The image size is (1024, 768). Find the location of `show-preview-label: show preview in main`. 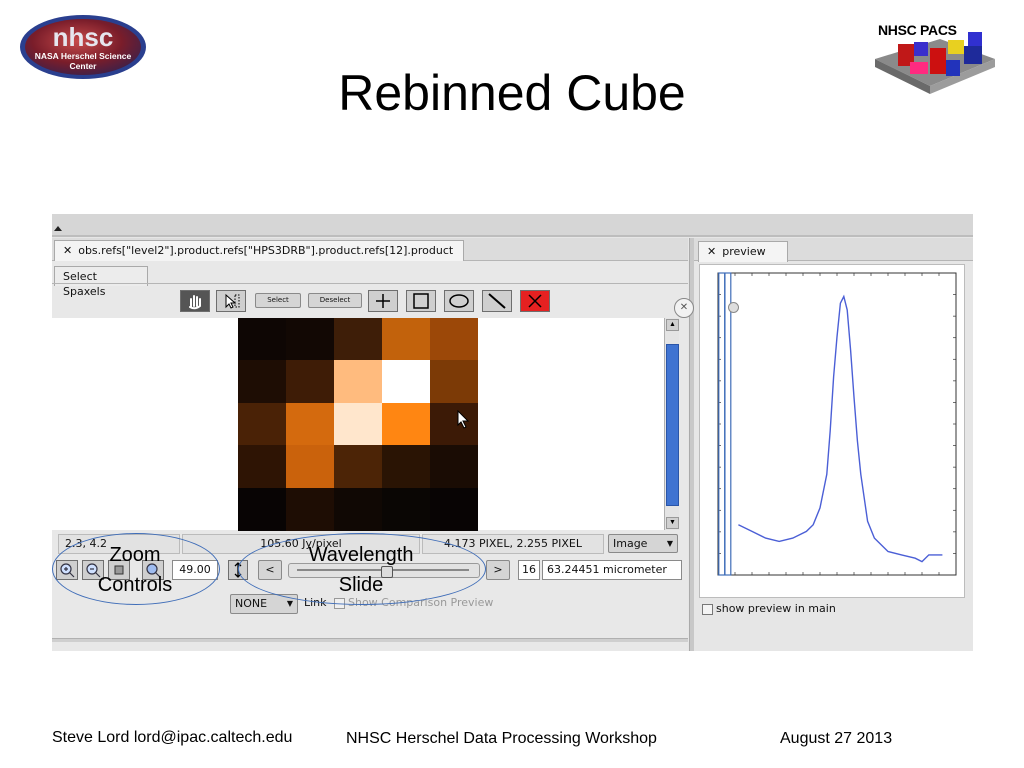

show-preview-label: show preview in main is located at coordinates (776, 608).